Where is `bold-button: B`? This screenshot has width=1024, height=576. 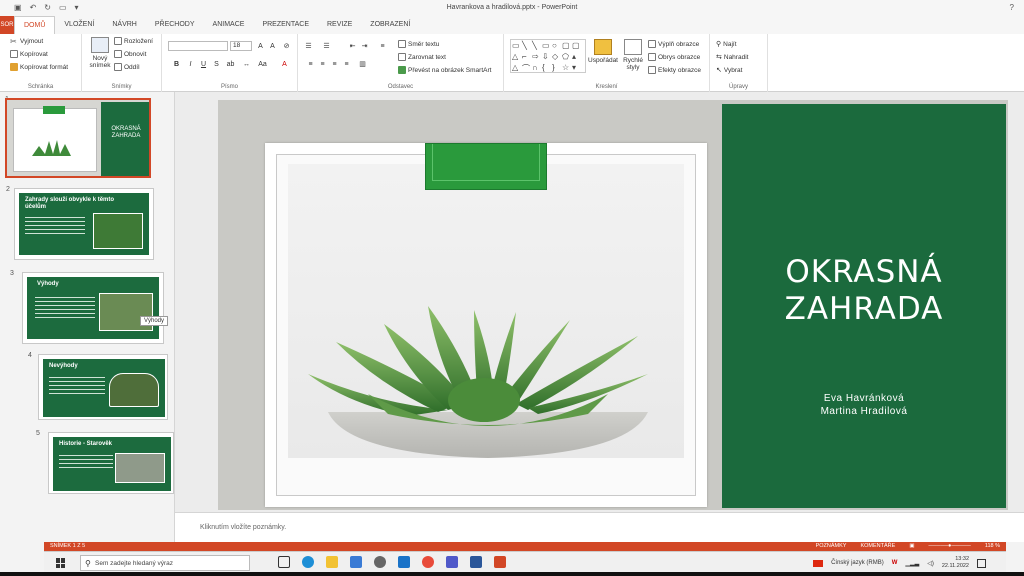 bold-button: B is located at coordinates (176, 64).